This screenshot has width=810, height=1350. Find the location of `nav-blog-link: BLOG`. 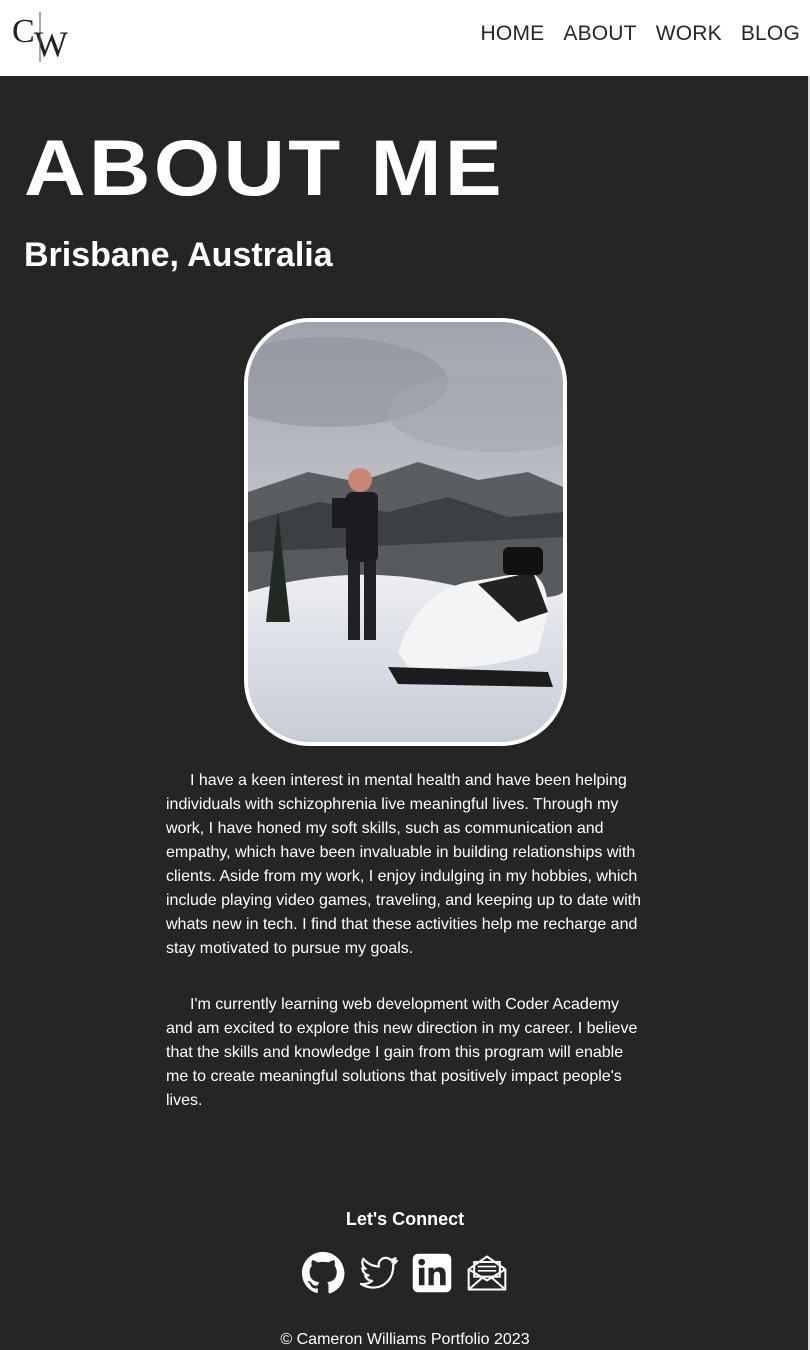

nav-blog-link: BLOG is located at coordinates (770, 34).